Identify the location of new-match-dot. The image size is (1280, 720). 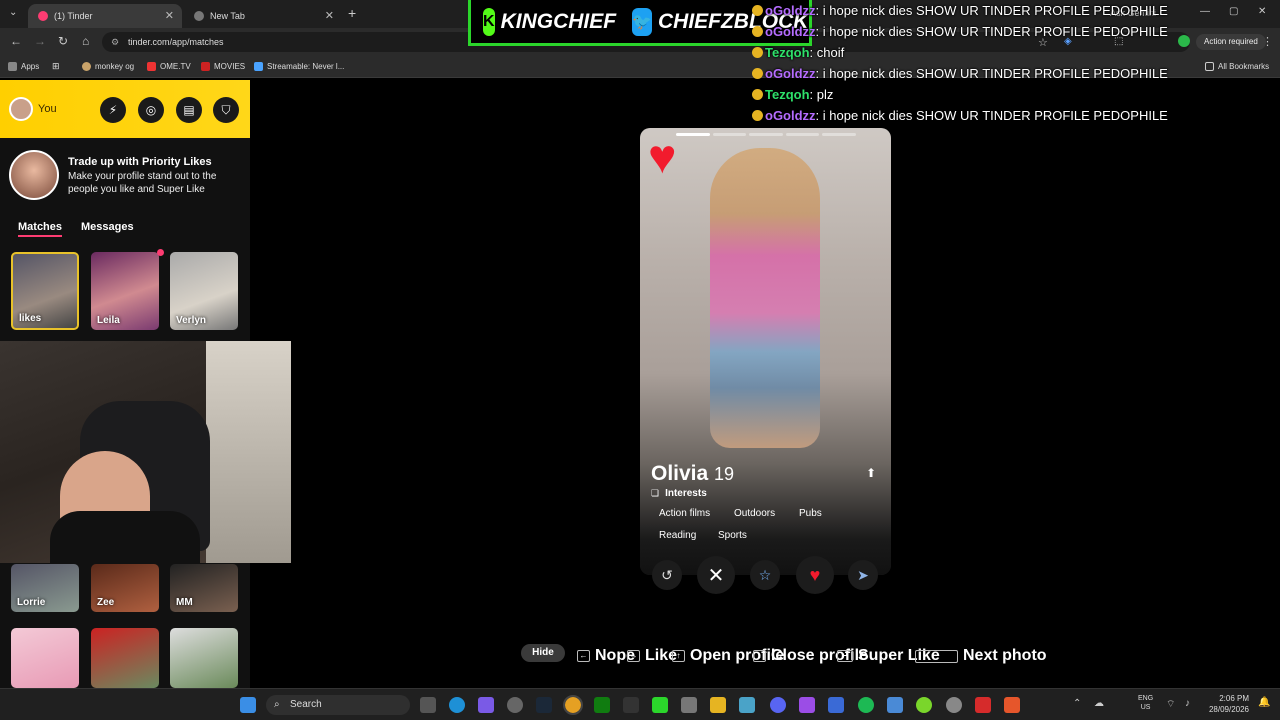
(160, 252).